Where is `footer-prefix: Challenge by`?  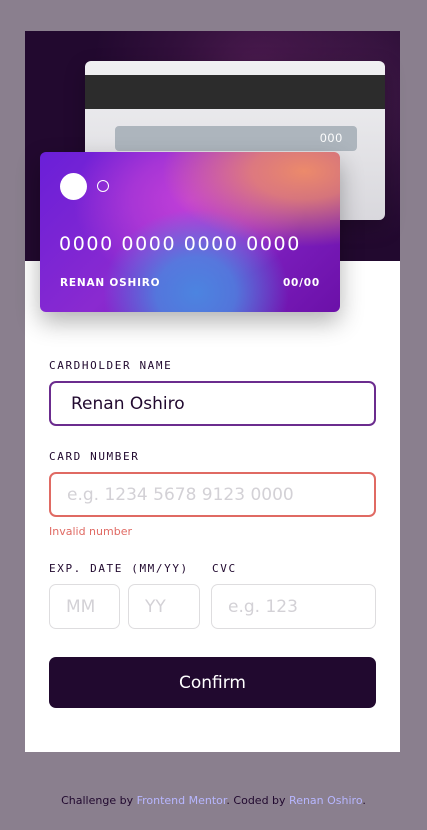 footer-prefix: Challenge by is located at coordinates (99, 800).